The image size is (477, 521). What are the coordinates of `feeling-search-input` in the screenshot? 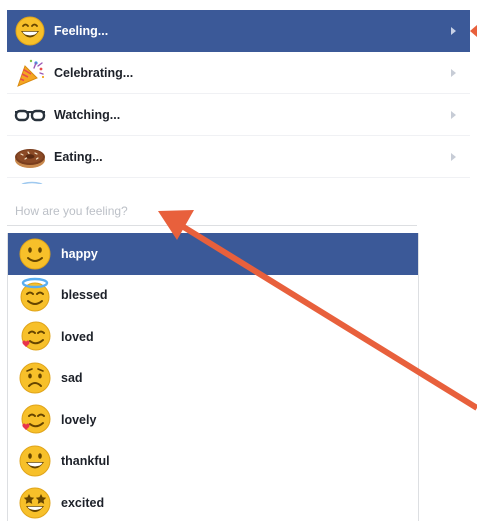 It's located at (205, 211).